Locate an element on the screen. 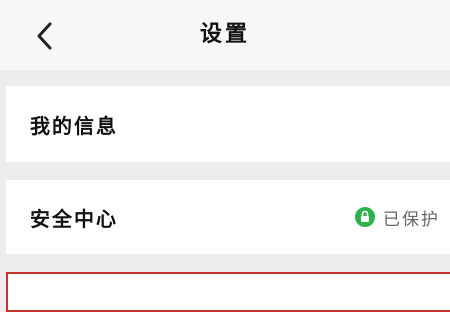 This screenshot has width=450, height=312. settings-item-label: 我的信息 is located at coordinates (74, 125).